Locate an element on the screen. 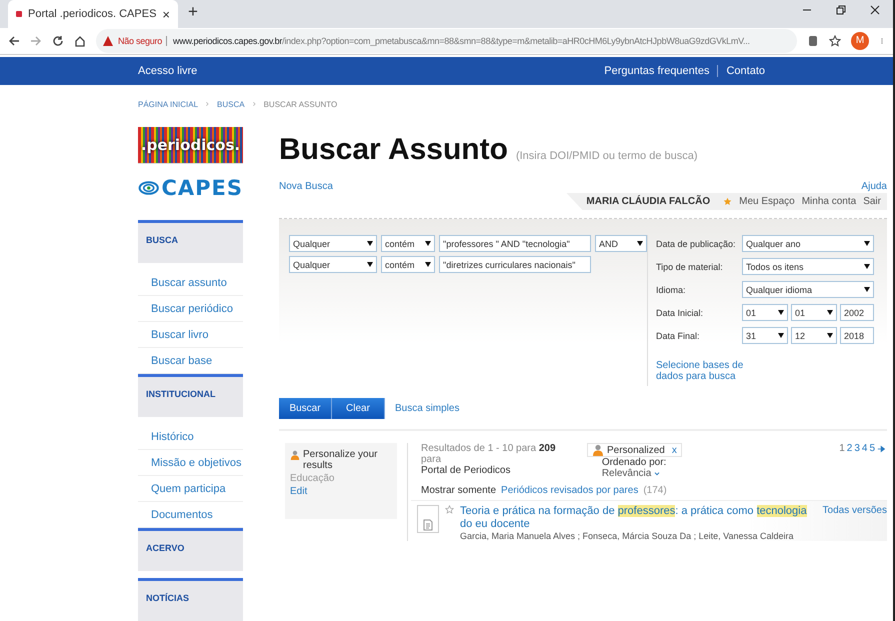 The width and height of the screenshot is (895, 621). page-link: 5 is located at coordinates (872, 448).